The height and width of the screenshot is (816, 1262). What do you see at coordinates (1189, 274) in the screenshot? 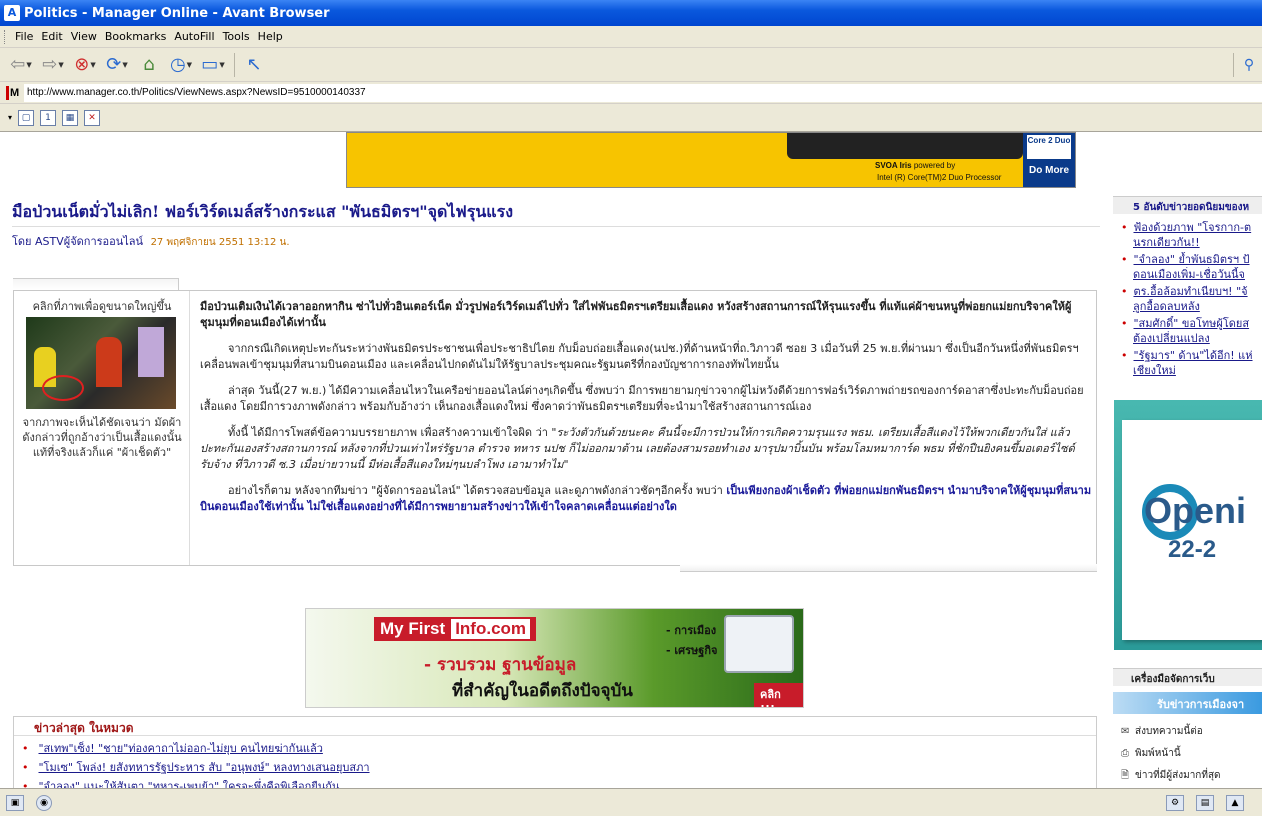
I see `top-news-link: ดอนเมืองเพิ่ม-เชื่อวันนี้จ` at bounding box center [1189, 274].